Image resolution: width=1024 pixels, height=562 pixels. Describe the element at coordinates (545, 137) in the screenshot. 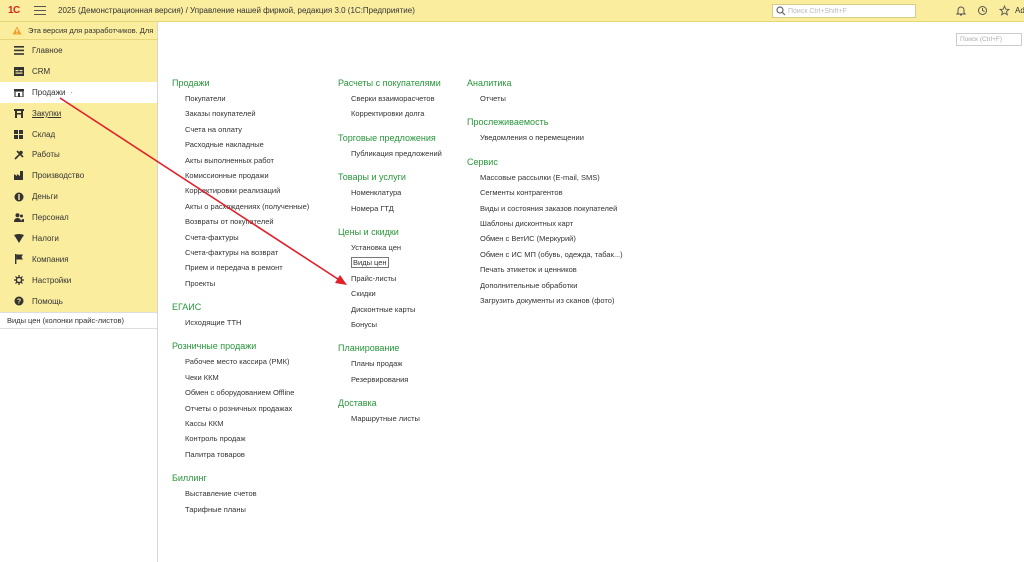

I see `nav-link: Уведомления о перемещении` at that location.